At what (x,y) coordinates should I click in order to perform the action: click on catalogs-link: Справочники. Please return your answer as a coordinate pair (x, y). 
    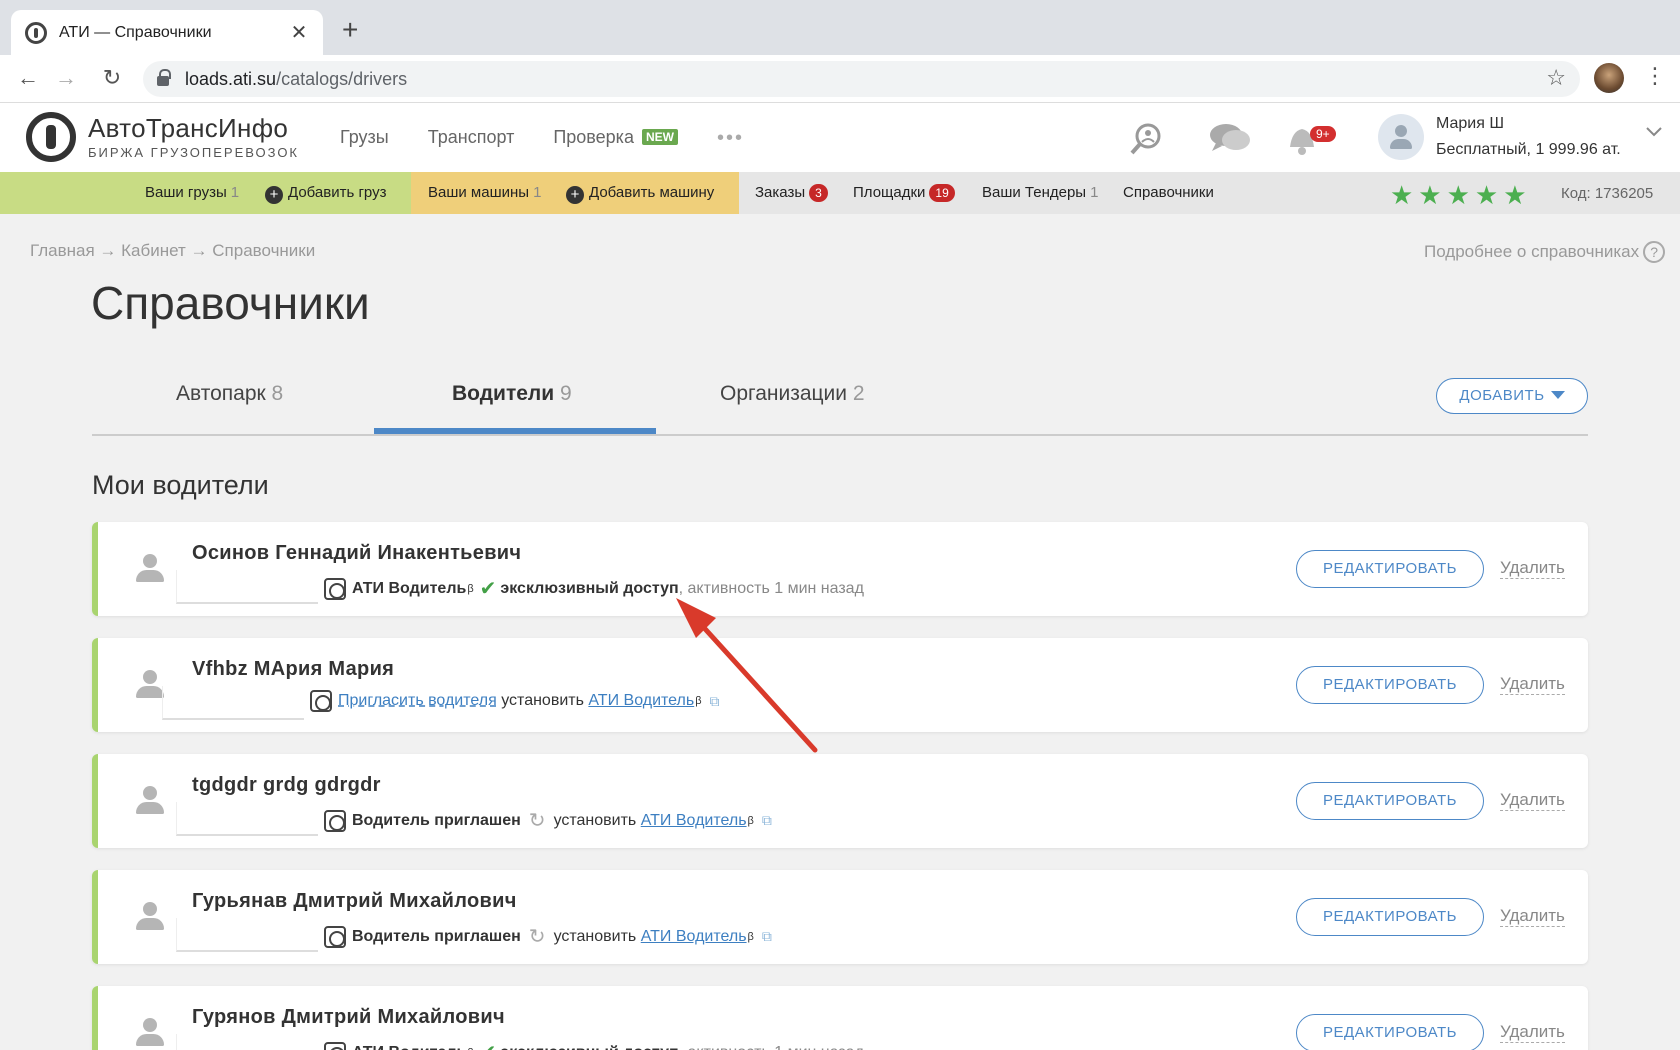
    Looking at the image, I should click on (1168, 192).